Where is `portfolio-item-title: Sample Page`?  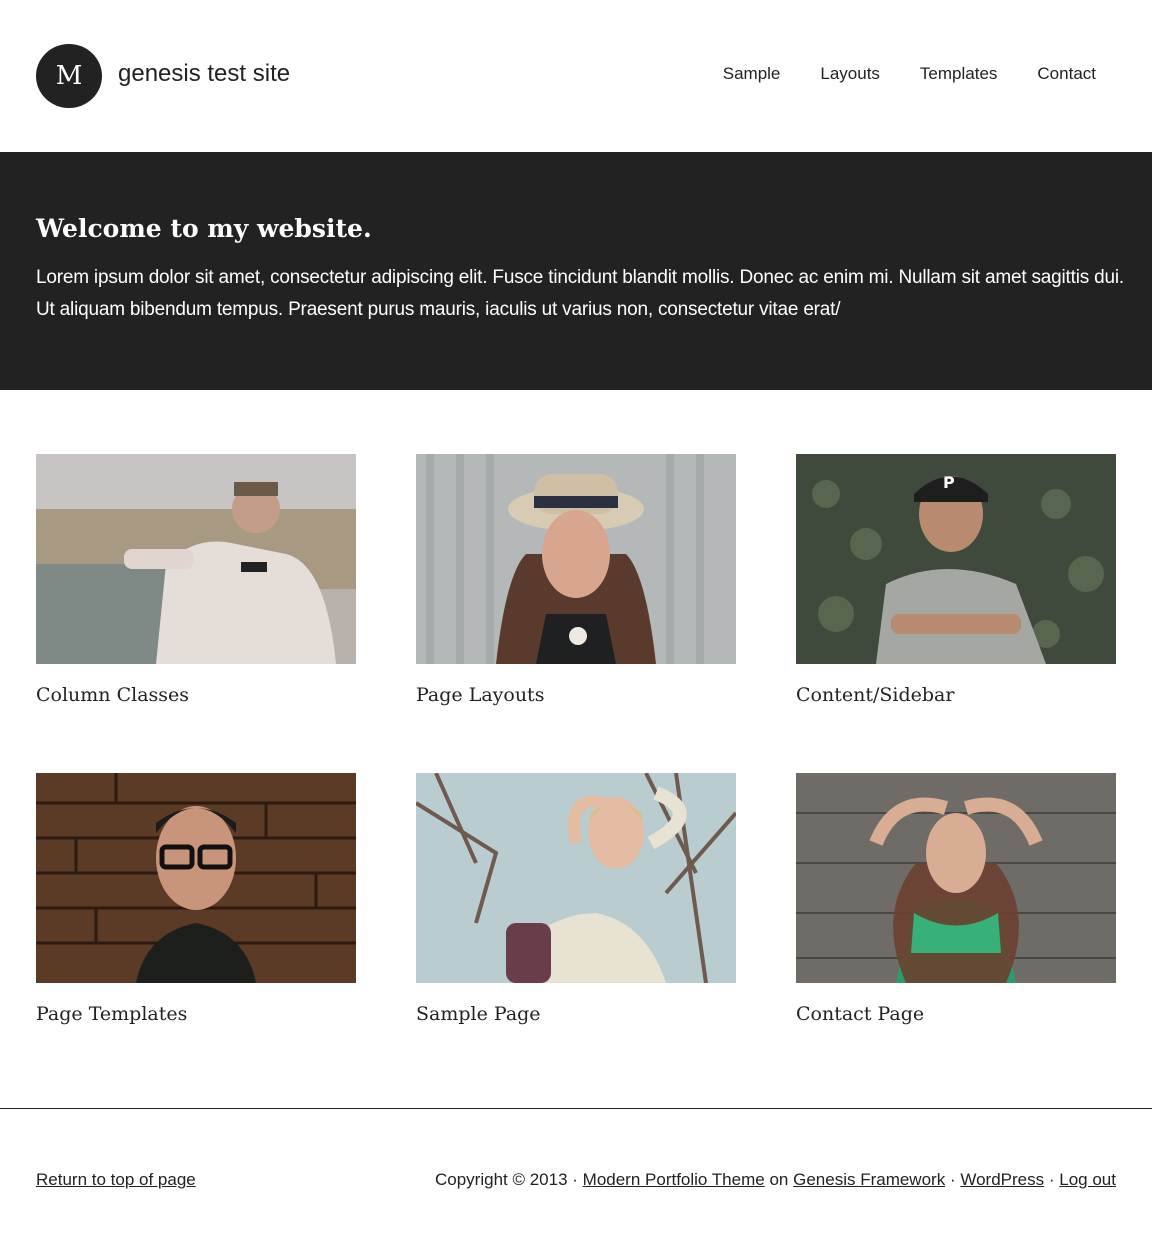 portfolio-item-title: Sample Page is located at coordinates (478, 1014).